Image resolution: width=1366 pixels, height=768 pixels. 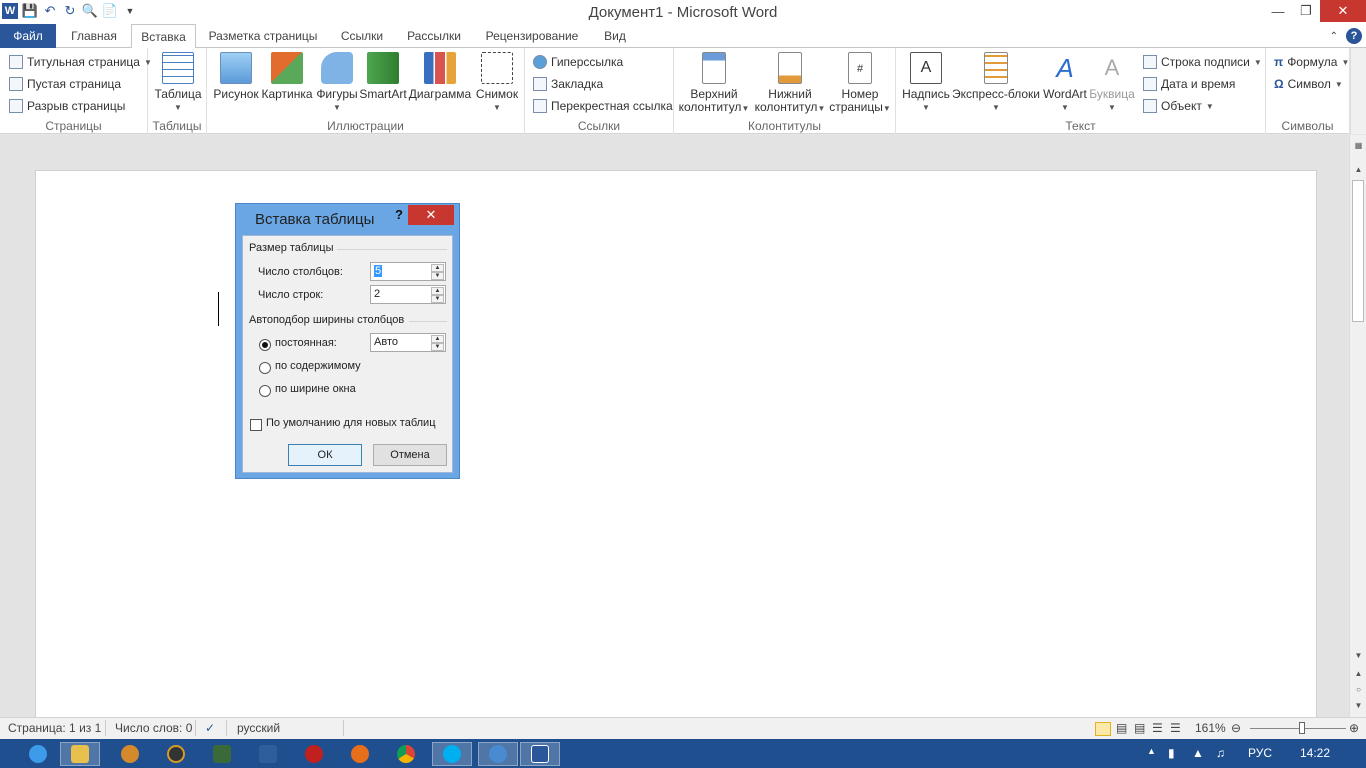 I want to click on page-count: Страница: 1 из 1, so click(x=54, y=728).